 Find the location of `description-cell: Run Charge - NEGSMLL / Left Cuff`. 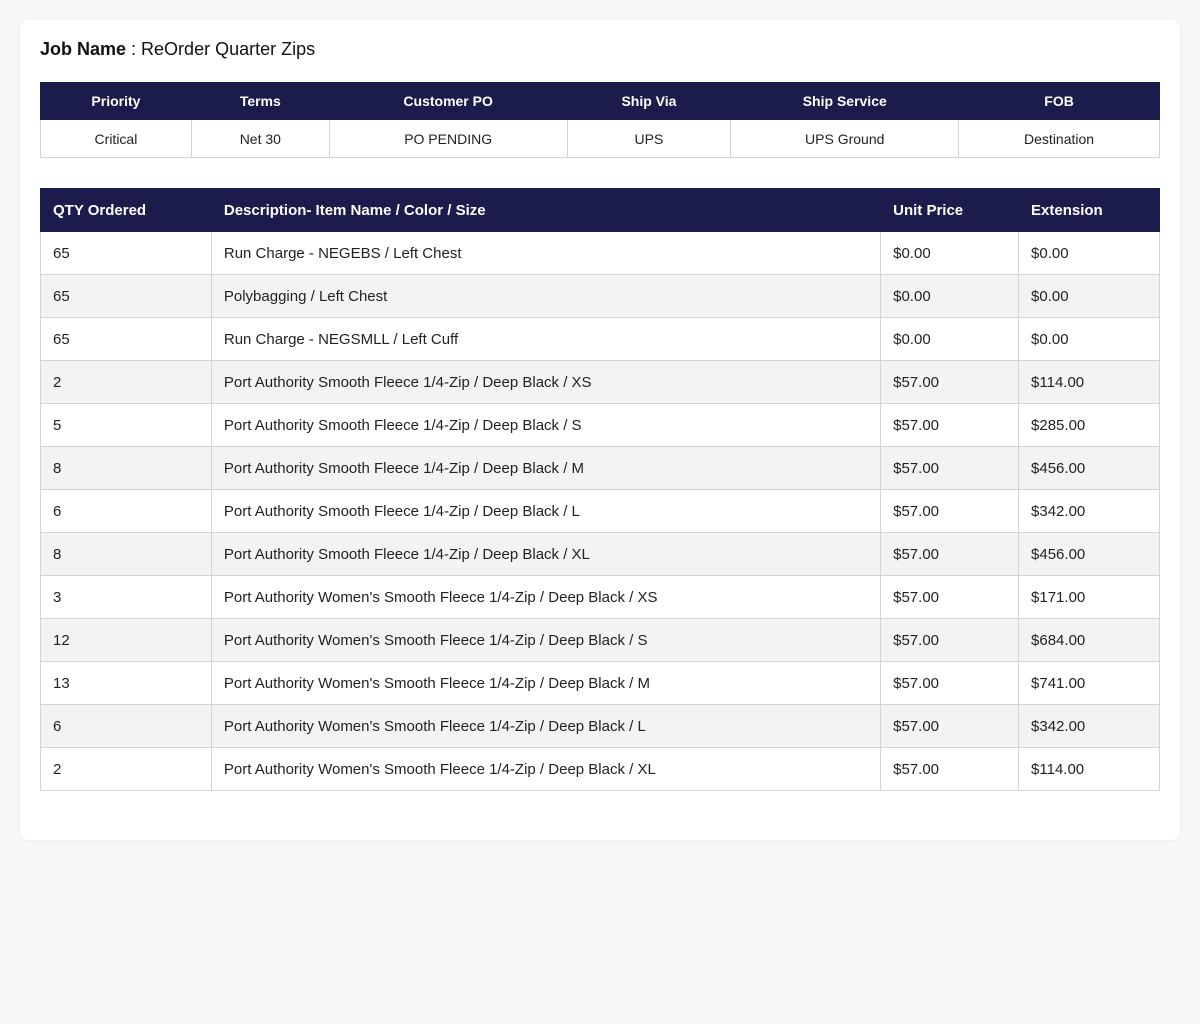

description-cell: Run Charge - NEGSMLL / Left Cuff is located at coordinates (546, 339).